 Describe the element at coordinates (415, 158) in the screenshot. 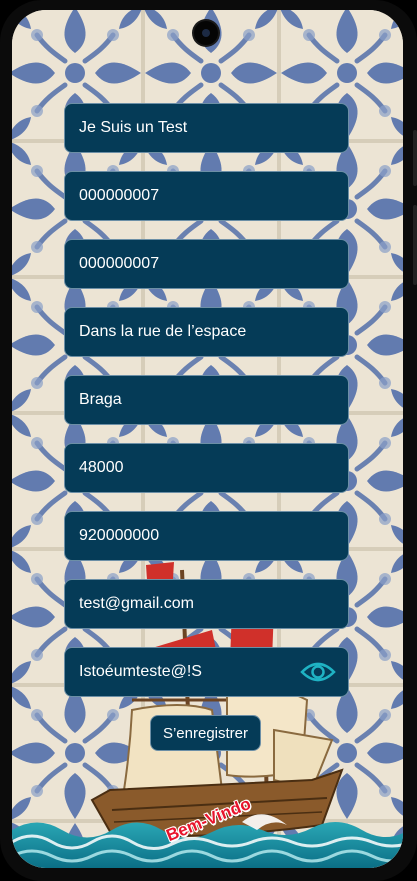

I see `volume-button` at that location.